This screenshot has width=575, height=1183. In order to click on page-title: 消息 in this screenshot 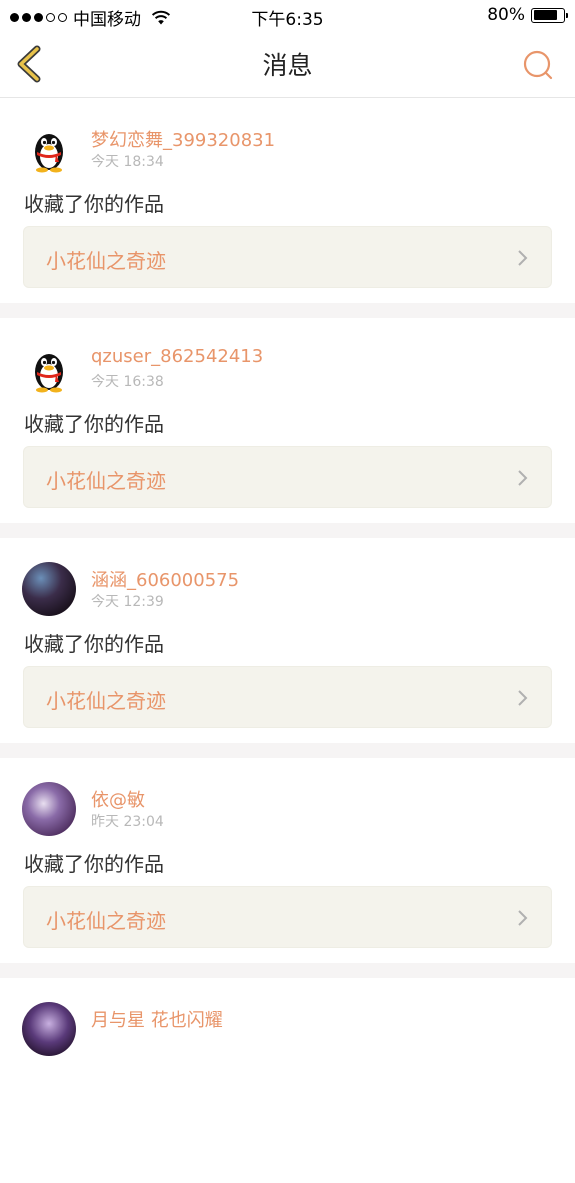, I will do `click(287, 65)`.